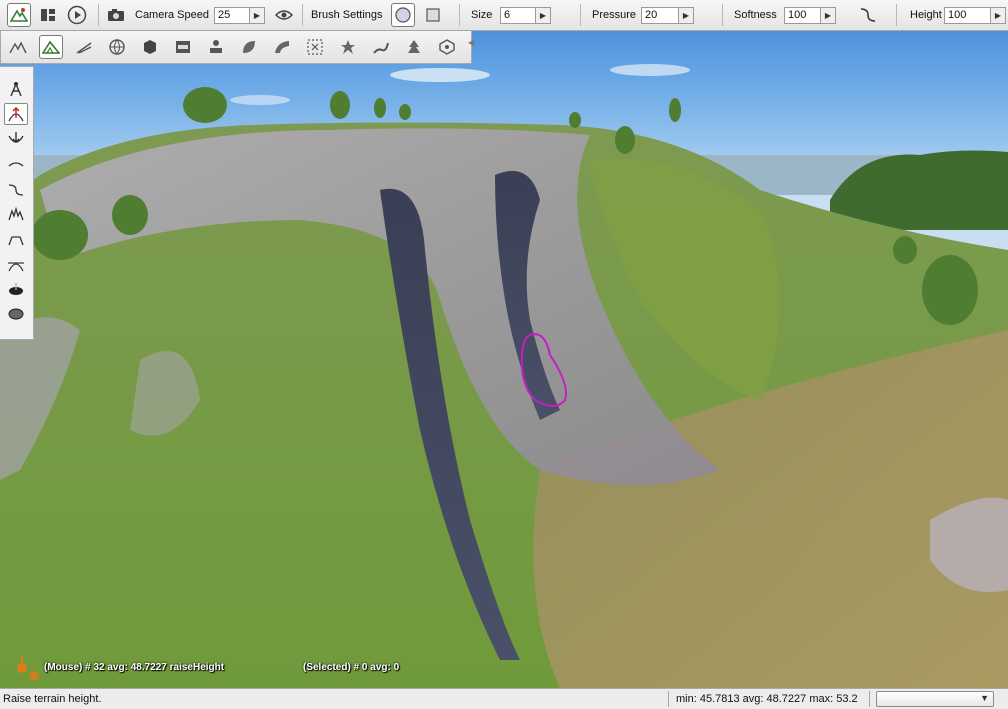 Image resolution: width=1008 pixels, height=709 pixels. I want to click on world-icon, so click(117, 47).